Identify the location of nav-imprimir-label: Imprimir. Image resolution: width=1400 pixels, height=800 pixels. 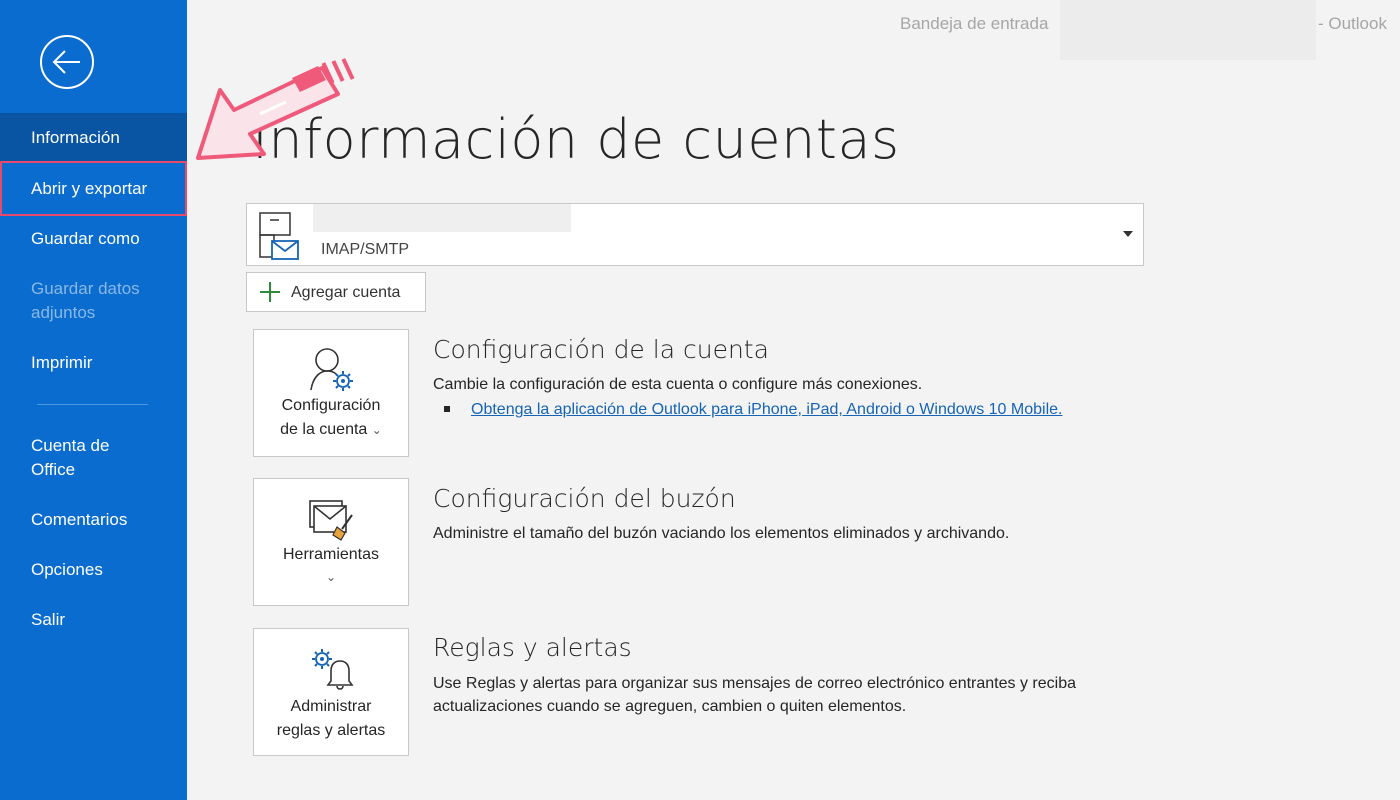
(62, 362).